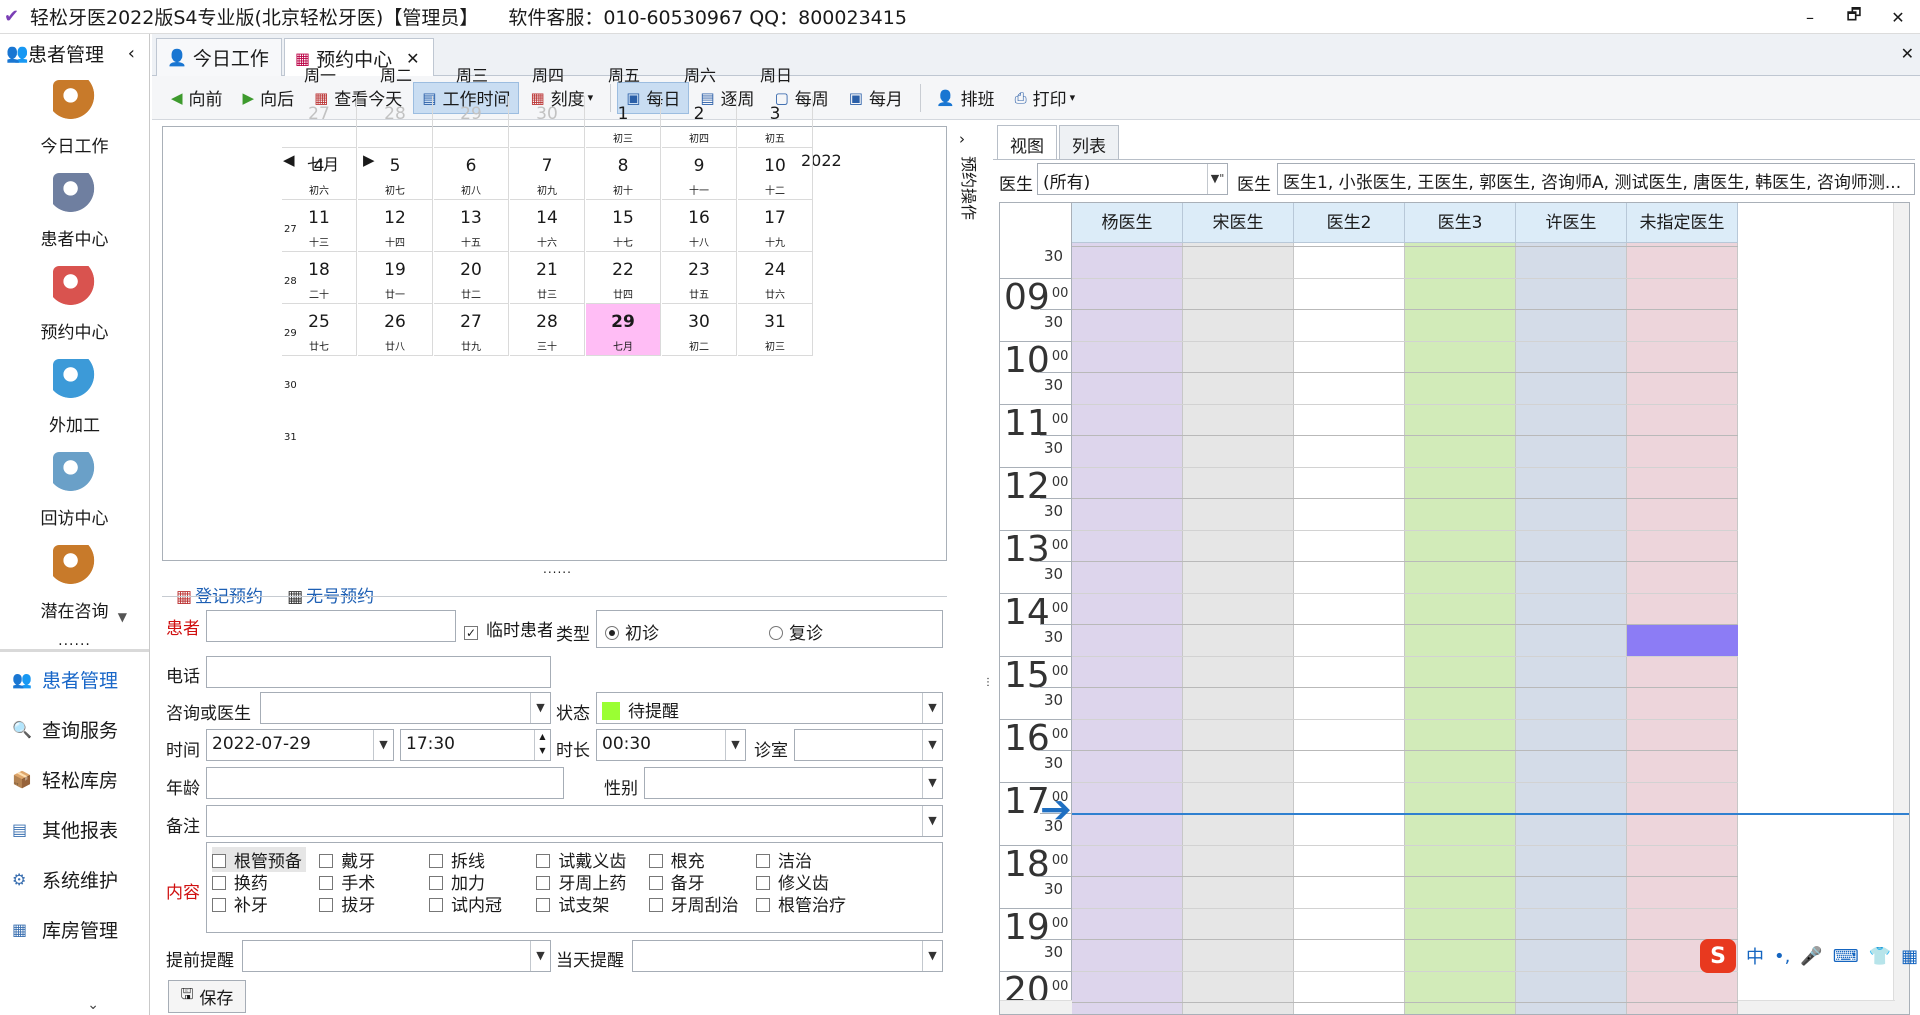 The height and width of the screenshot is (1015, 1920). Describe the element at coordinates (547, 226) in the screenshot. I see `calendar-day: 14 十六` at that location.